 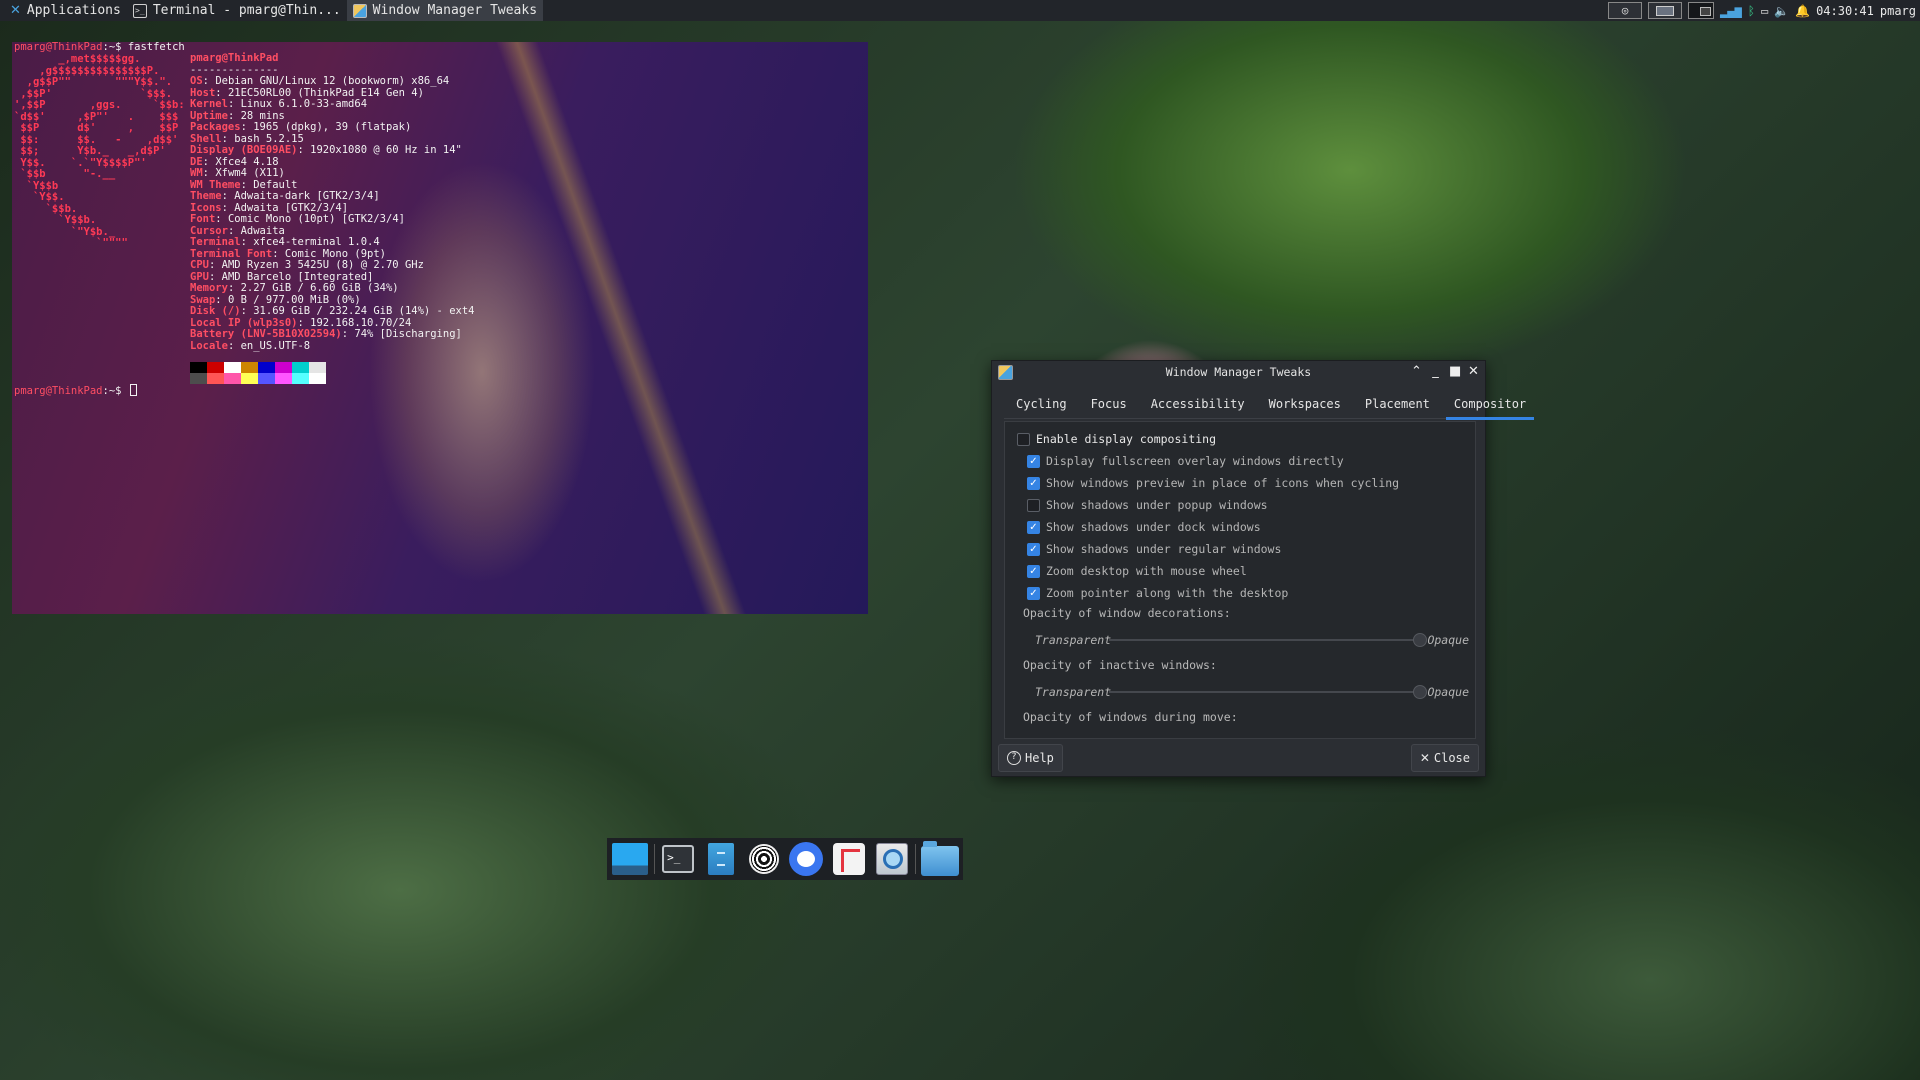 I want to click on tab-compositor: Compositor, so click(x=1490, y=405).